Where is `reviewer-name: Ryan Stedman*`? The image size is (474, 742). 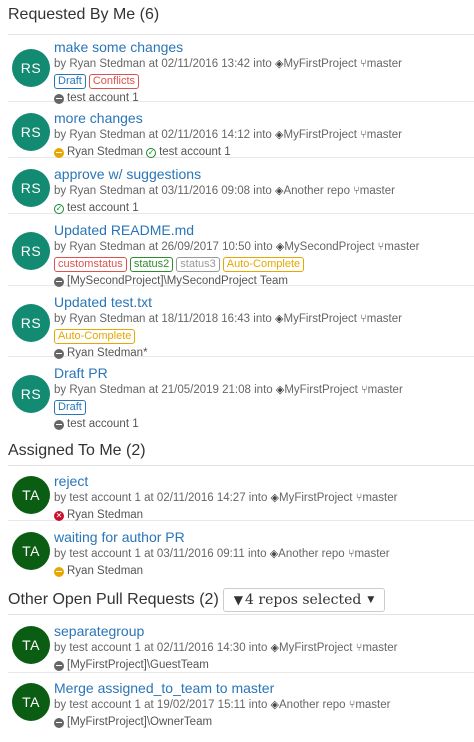 reviewer-name: Ryan Stedman* is located at coordinates (107, 353).